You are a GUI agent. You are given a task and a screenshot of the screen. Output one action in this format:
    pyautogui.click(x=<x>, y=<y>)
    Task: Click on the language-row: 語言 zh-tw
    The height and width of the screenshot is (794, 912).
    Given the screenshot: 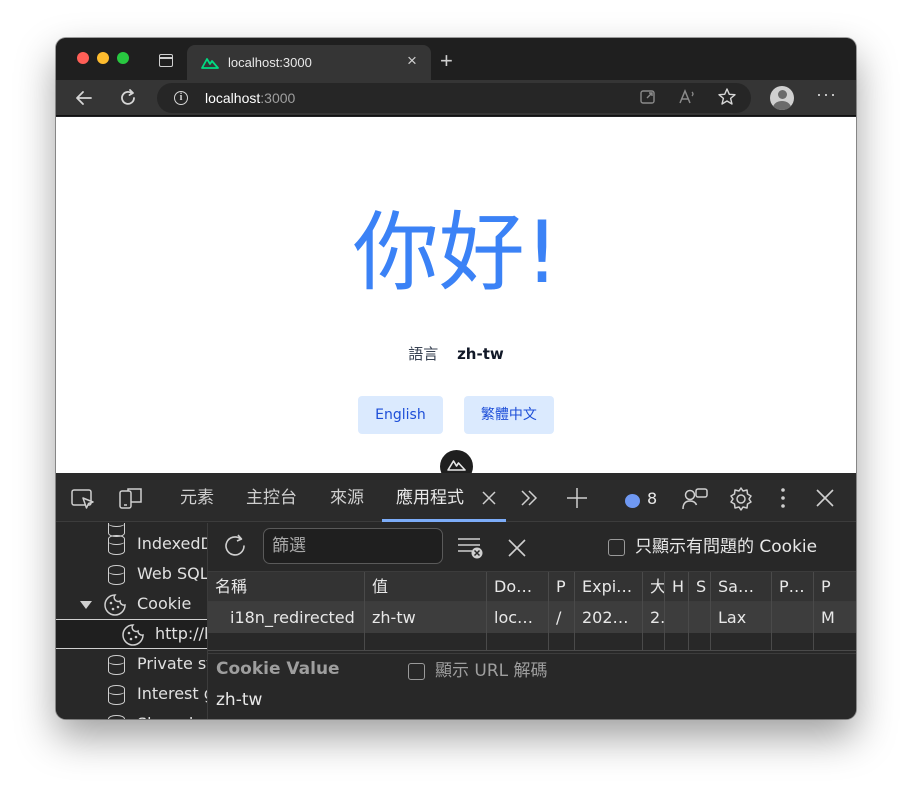 What is the action you would take?
    pyautogui.click(x=456, y=353)
    